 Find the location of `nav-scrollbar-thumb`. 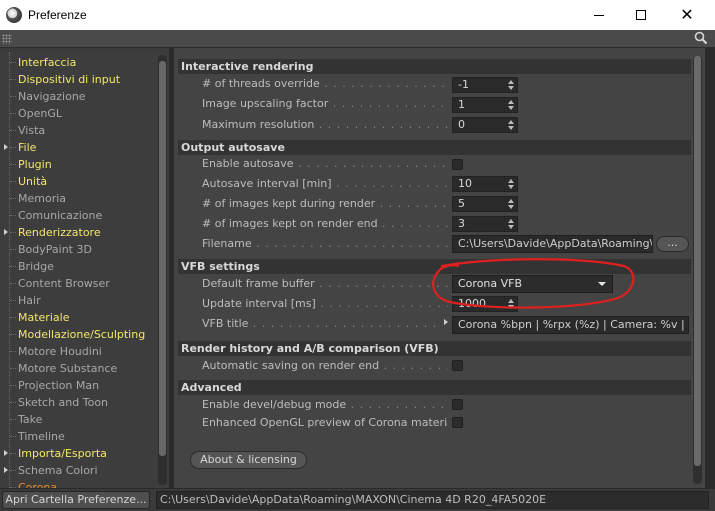

nav-scrollbar-thumb is located at coordinates (162, 258).